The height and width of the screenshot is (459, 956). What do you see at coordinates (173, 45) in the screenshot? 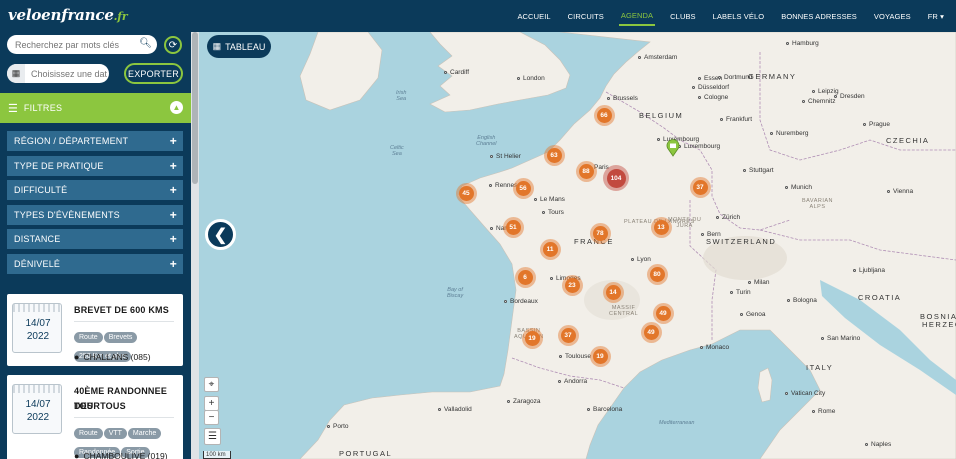
I see `reset-filters-button: ⟳` at bounding box center [173, 45].